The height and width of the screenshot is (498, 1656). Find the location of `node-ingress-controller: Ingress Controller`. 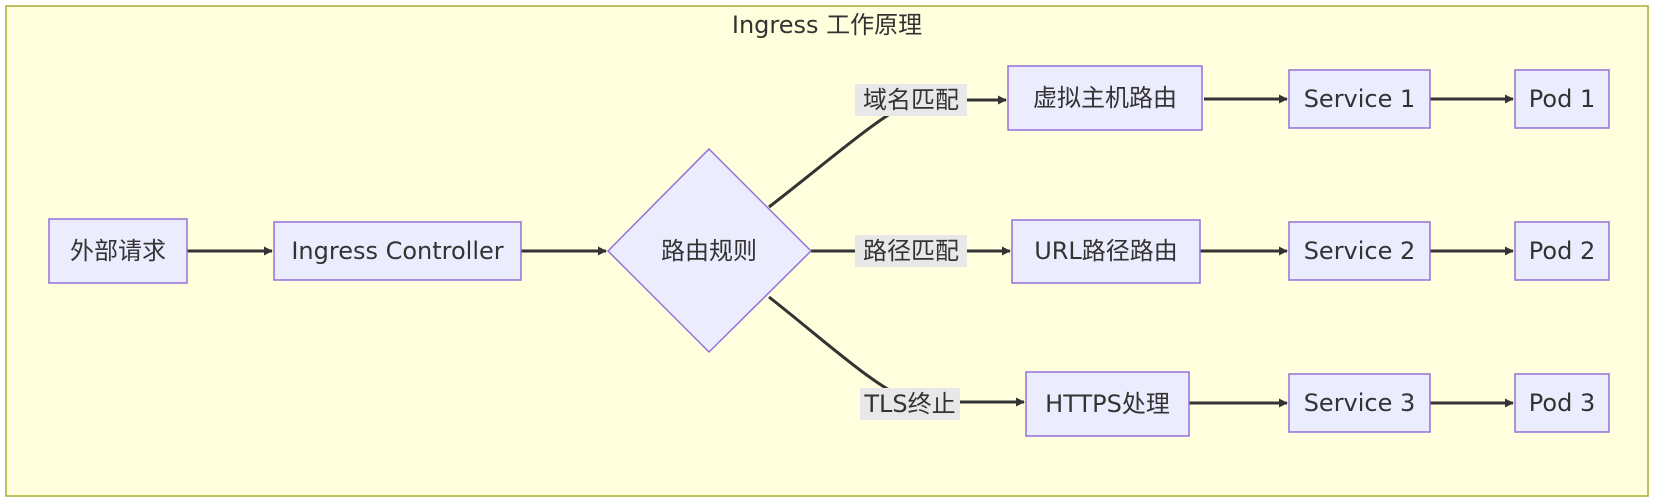

node-ingress-controller: Ingress Controller is located at coordinates (397, 251).